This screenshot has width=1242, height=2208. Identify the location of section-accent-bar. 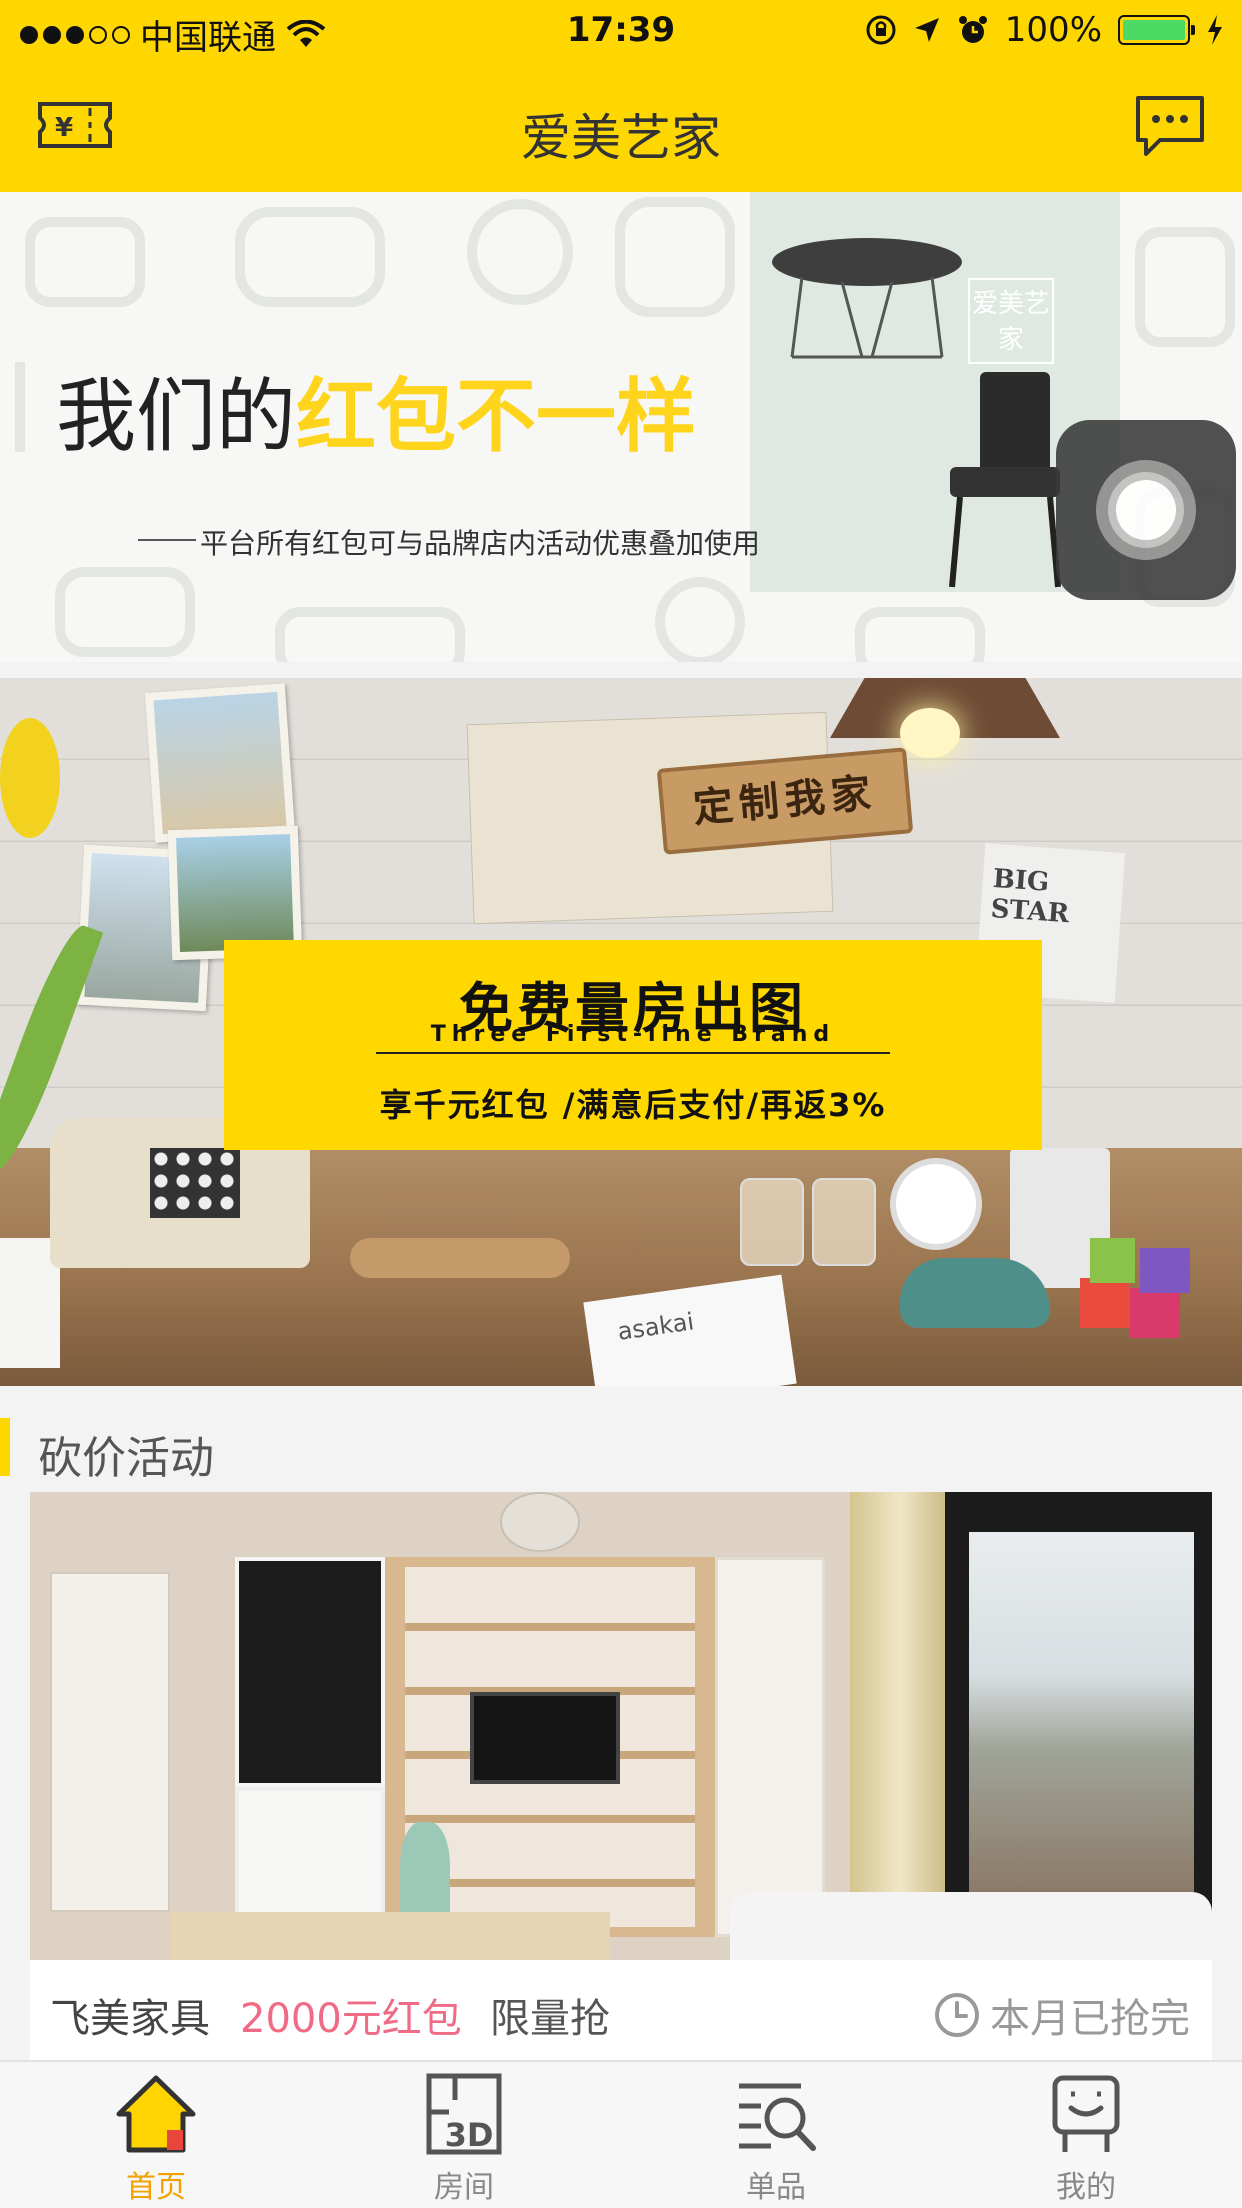
(5, 1447).